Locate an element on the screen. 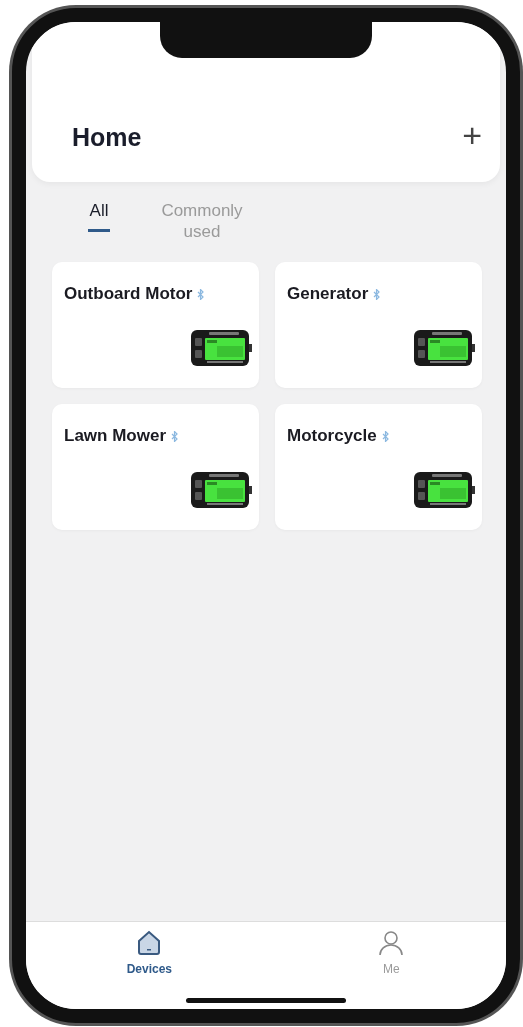 This screenshot has height=1027, width=523. home-icon is located at coordinates (149, 943).